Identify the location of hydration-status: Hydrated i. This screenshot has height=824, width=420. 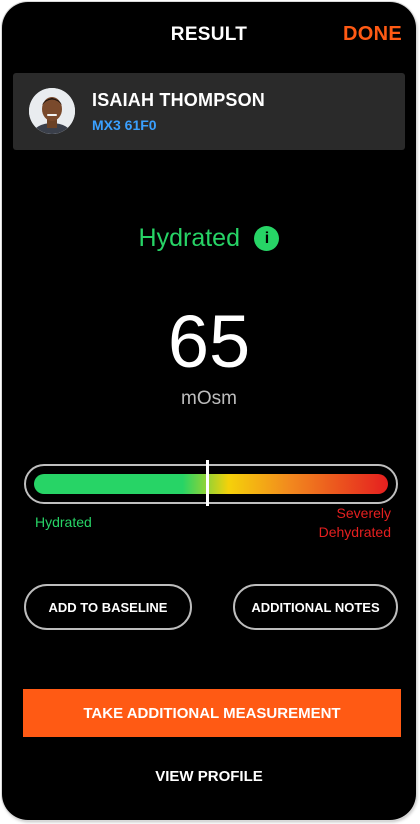
(209, 238).